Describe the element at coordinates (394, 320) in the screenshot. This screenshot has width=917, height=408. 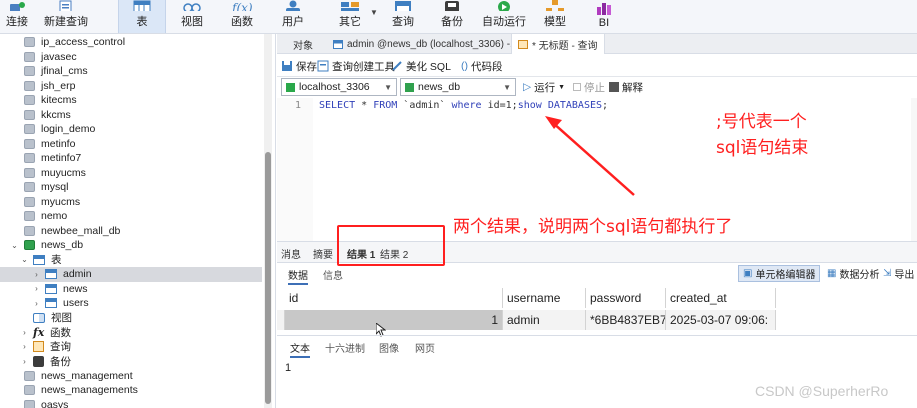
I see `table-cell-id: 1` at that location.